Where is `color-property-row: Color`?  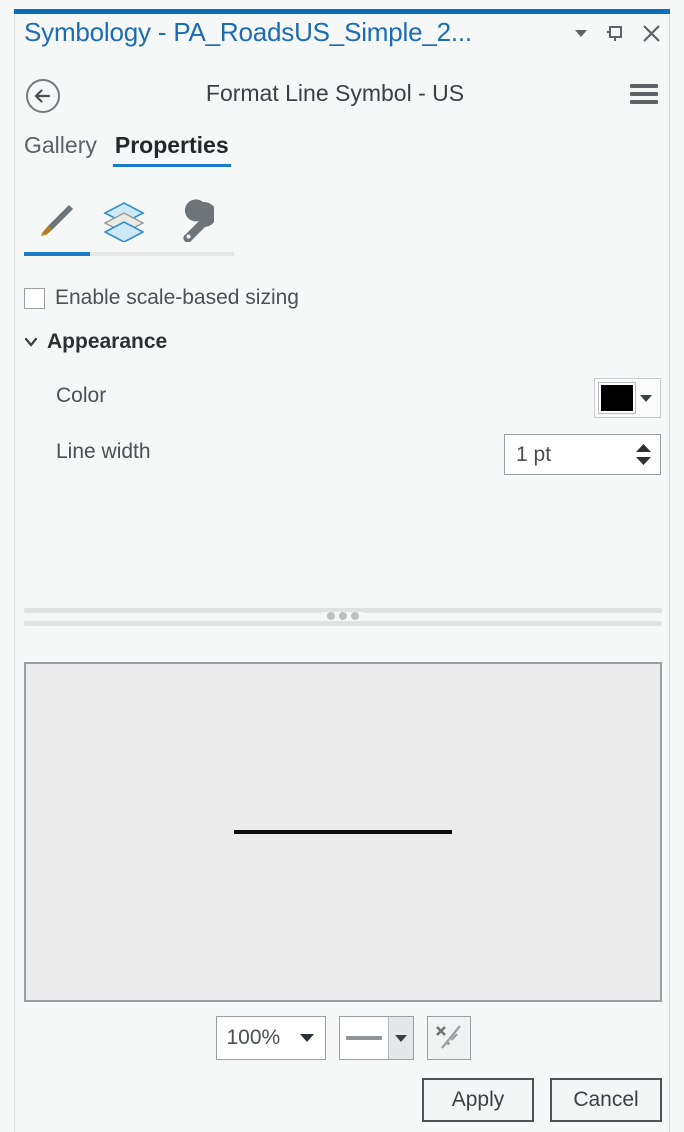
color-property-row: Color is located at coordinates (343, 398).